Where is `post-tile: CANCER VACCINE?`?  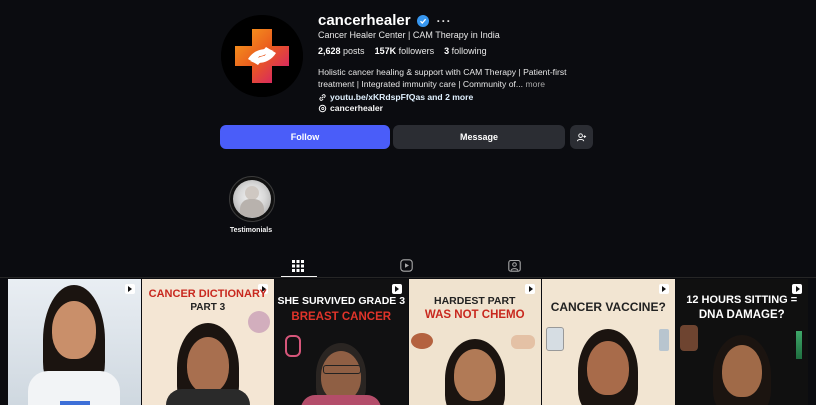 post-tile: CANCER VACCINE? is located at coordinates (608, 342).